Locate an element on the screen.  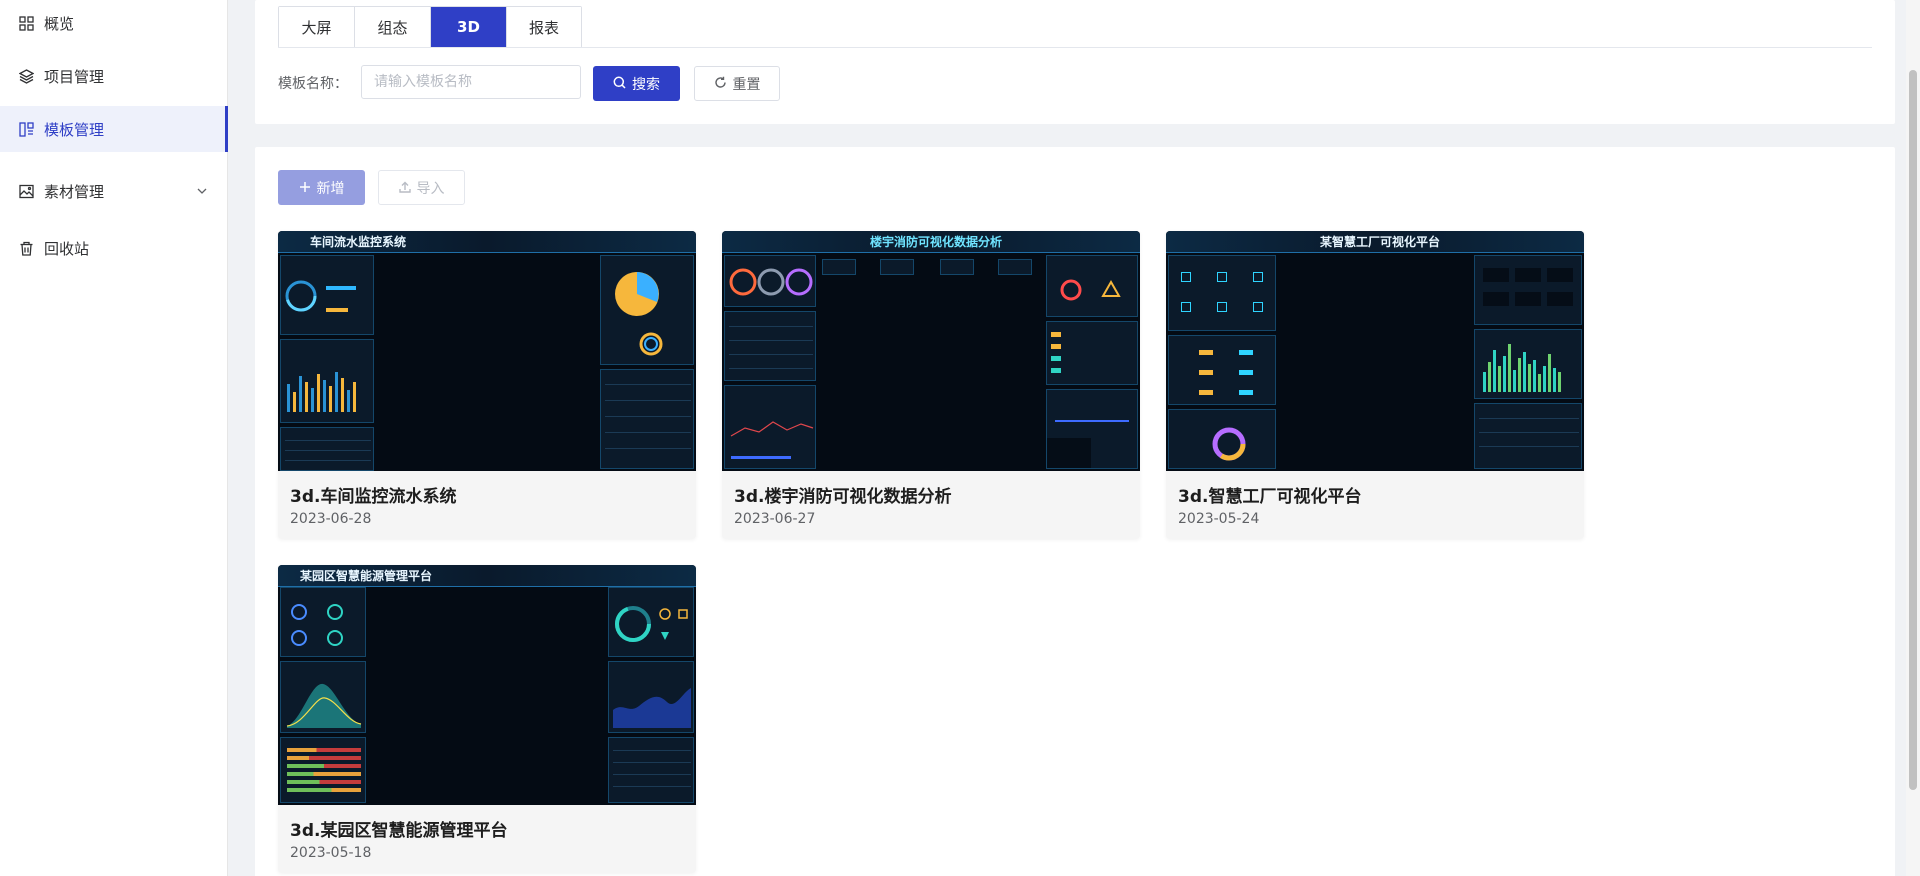
add-button: 新增 is located at coordinates (321, 187).